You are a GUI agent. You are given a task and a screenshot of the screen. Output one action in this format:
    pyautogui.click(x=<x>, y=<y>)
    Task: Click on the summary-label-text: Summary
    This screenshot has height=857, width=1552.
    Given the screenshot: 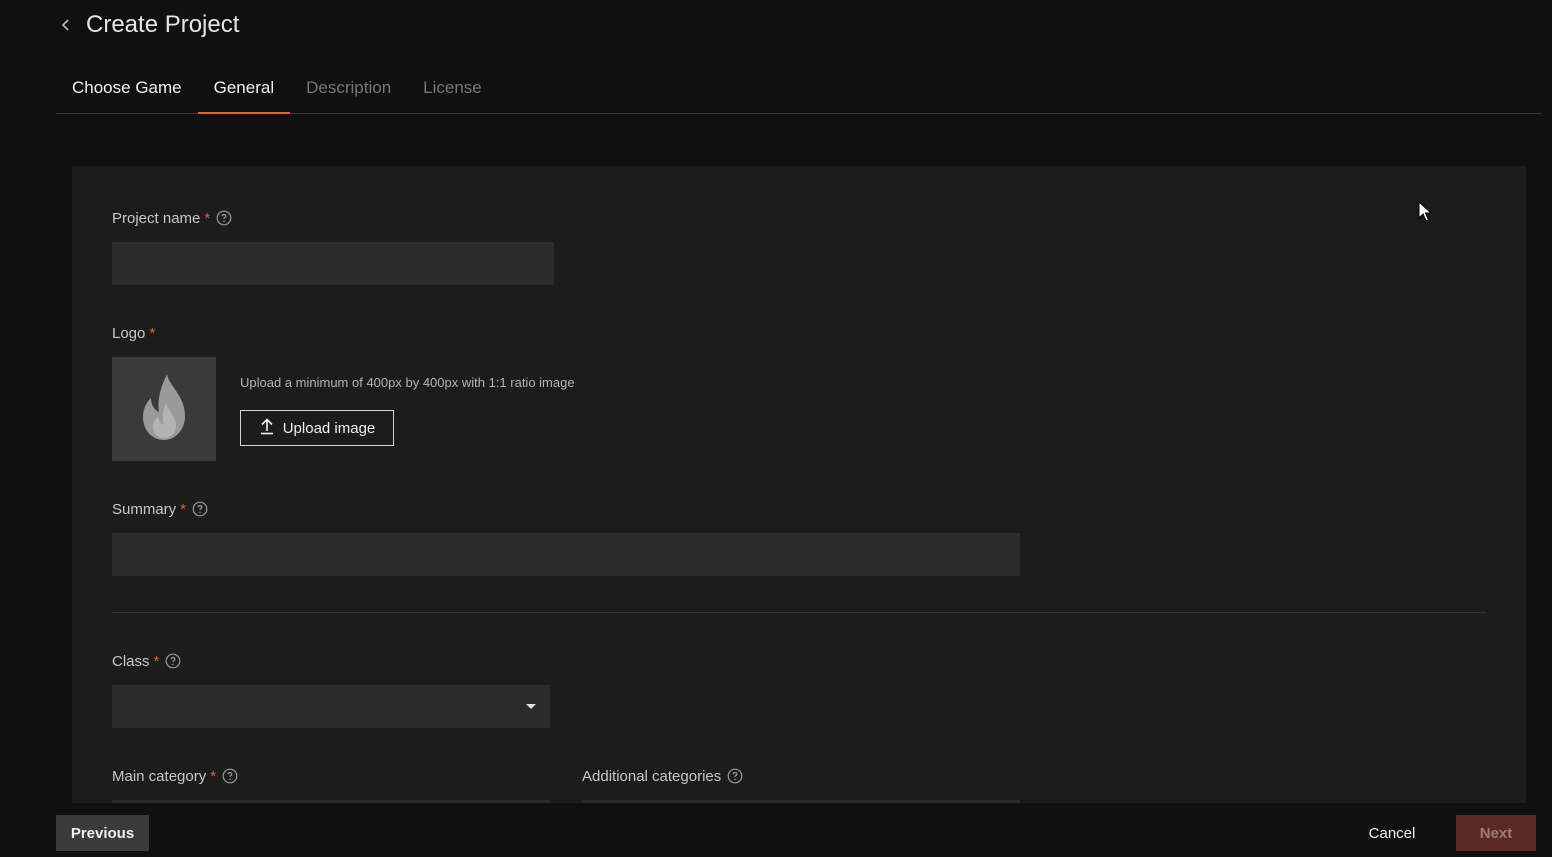 What is the action you would take?
    pyautogui.click(x=144, y=509)
    